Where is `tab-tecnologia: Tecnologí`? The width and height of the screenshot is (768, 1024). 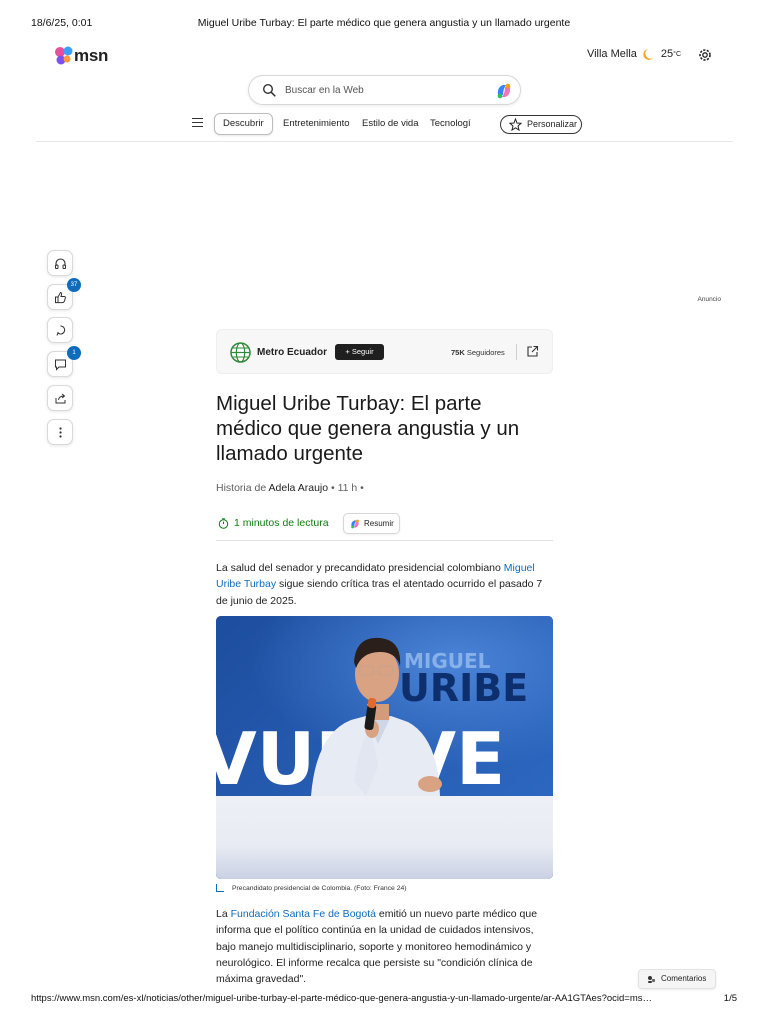 tab-tecnologia: Tecnologí is located at coordinates (450, 124).